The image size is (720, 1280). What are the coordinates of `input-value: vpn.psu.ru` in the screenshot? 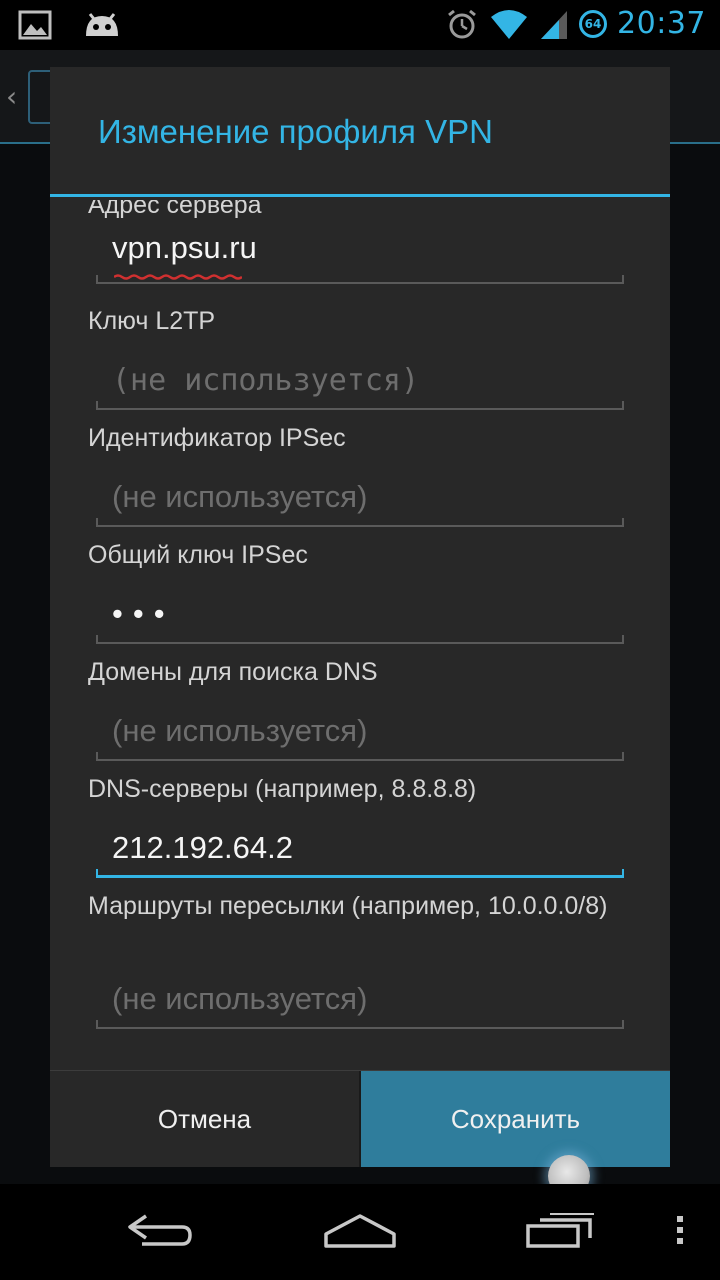 It's located at (184, 247).